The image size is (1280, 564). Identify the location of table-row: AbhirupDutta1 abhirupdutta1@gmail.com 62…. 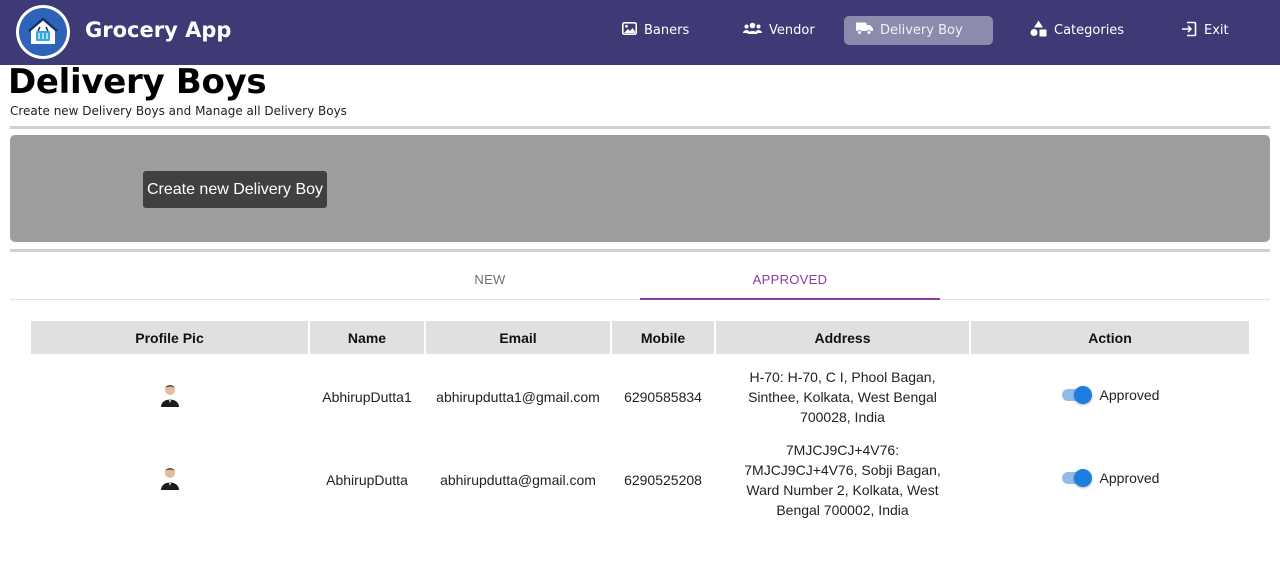
(640, 397).